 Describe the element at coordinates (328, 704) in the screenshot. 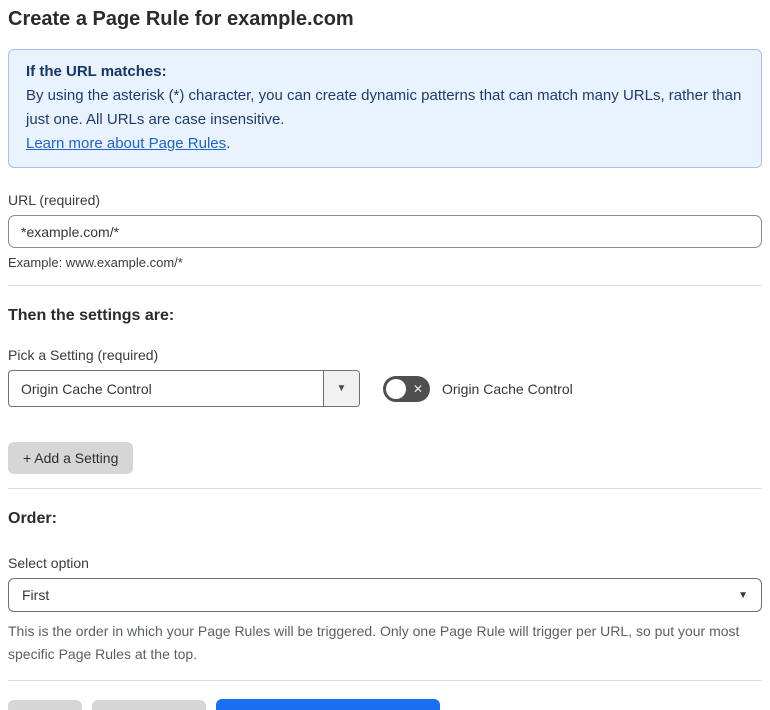

I see `save-and-deploy-button: Save and Deploy Page Rule` at that location.